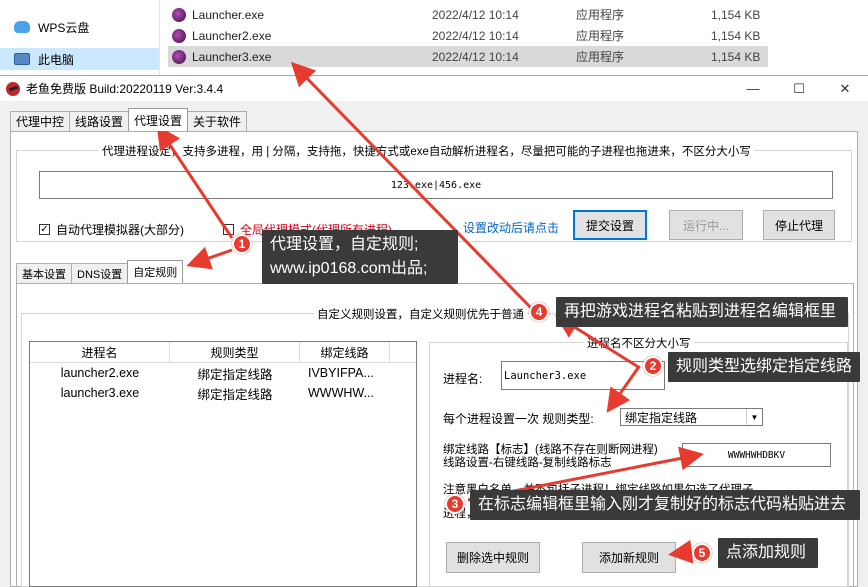 The image size is (868, 587). Describe the element at coordinates (349, 268) in the screenshot. I see `callout-text: www.ip0168.com出品;` at that location.